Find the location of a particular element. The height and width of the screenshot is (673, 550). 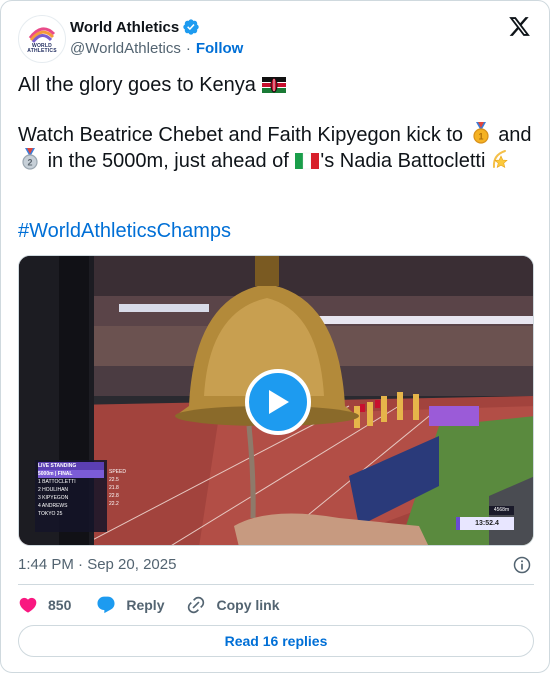

follow-button: Follow is located at coordinates (220, 48).